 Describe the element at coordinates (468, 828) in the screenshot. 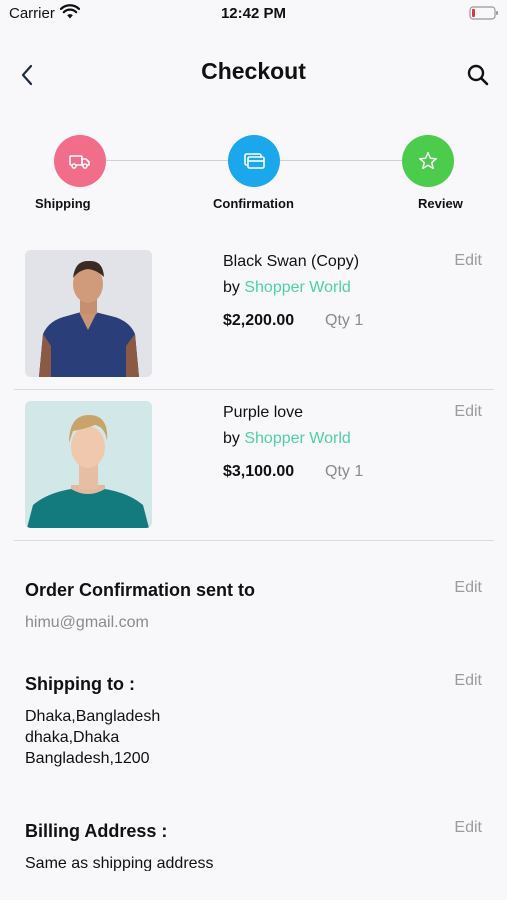

I see `edit-billing-button: Edit` at that location.